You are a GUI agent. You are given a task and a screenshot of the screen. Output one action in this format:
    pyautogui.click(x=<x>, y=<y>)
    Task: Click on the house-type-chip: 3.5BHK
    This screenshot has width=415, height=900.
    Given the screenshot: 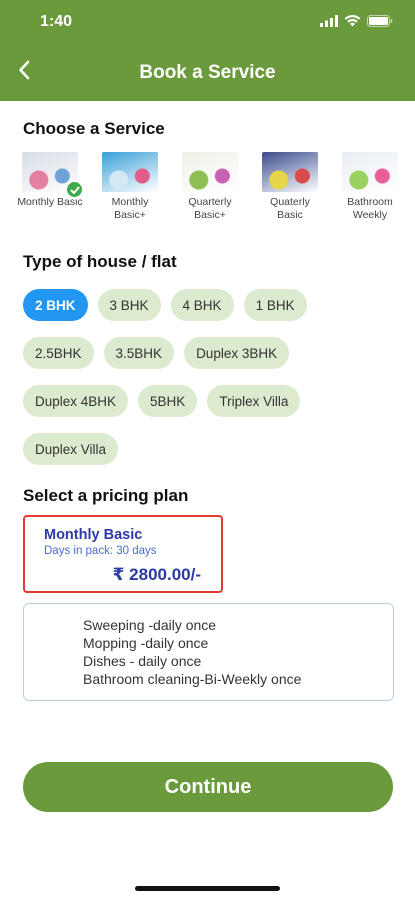 What is the action you would take?
    pyautogui.click(x=139, y=353)
    